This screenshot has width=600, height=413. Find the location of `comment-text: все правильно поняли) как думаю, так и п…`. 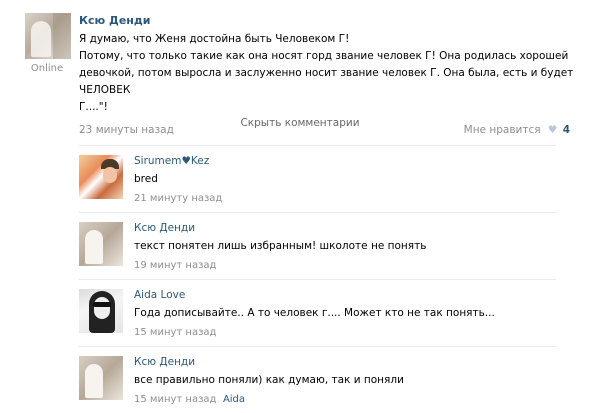

comment-text: все правильно поняли) как думаю, так и п… is located at coordinates (269, 380).